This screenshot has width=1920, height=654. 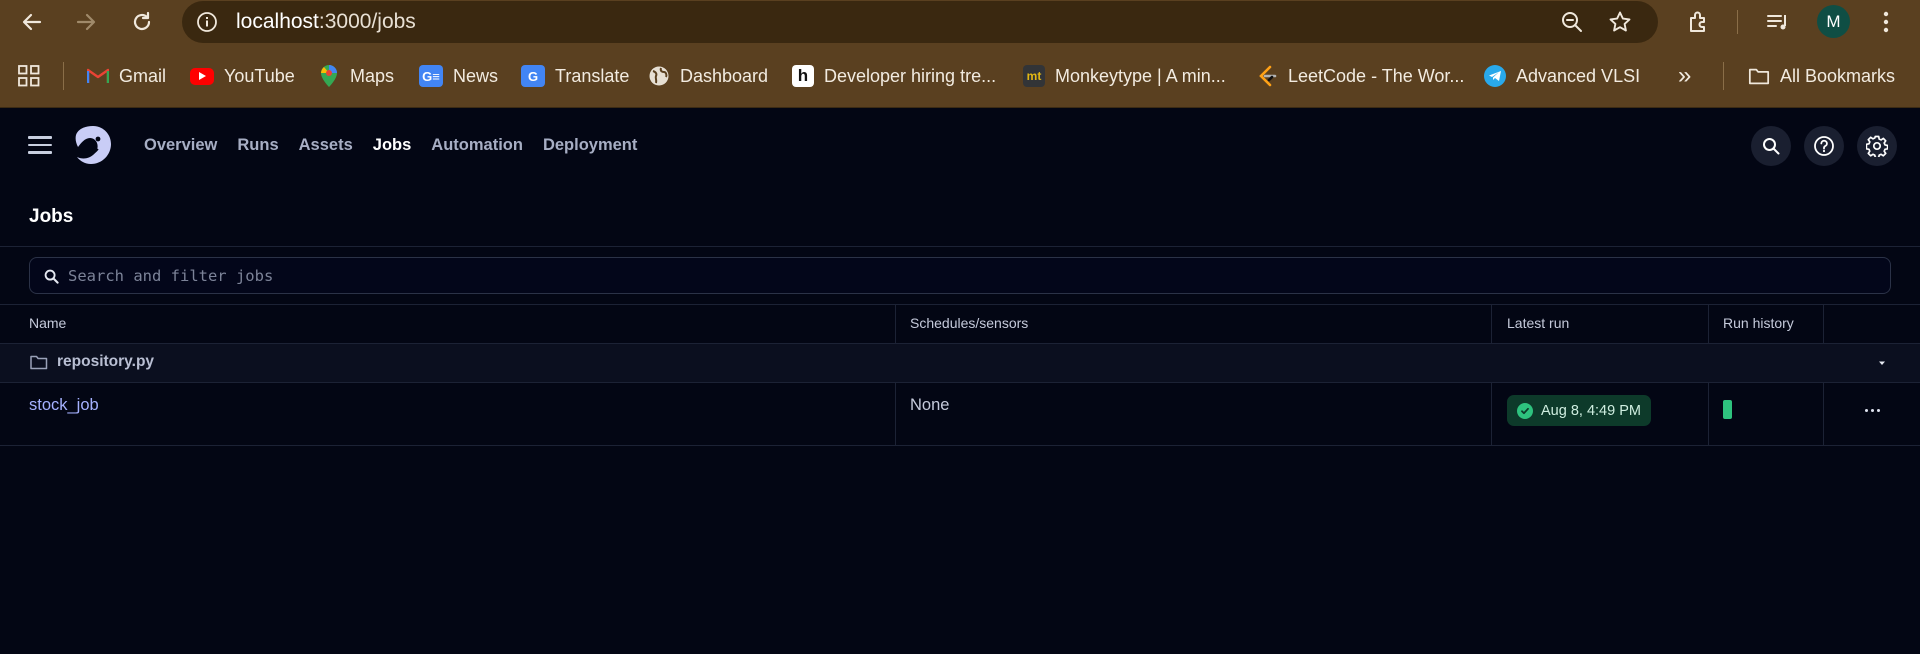 What do you see at coordinates (1833, 21) in the screenshot?
I see `profile-avatar: M` at bounding box center [1833, 21].